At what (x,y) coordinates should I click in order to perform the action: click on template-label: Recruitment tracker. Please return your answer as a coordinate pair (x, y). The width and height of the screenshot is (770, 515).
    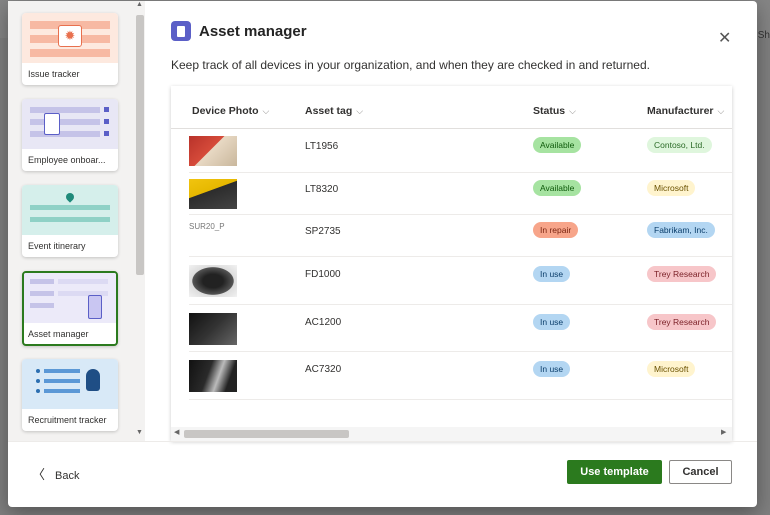
    Looking at the image, I should click on (67, 420).